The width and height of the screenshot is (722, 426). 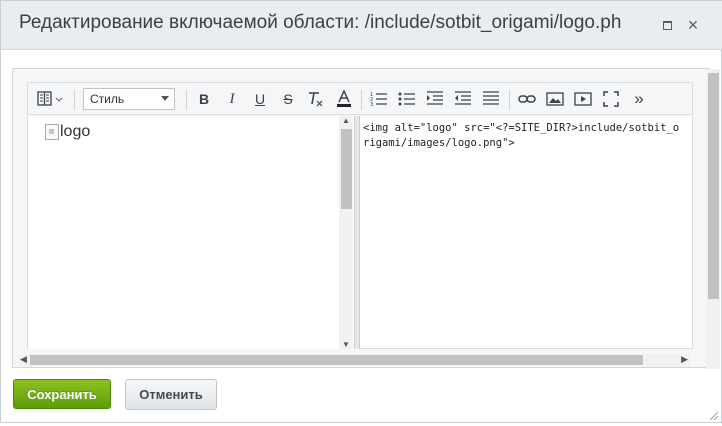 I want to click on maximize-icon, so click(x=667, y=25).